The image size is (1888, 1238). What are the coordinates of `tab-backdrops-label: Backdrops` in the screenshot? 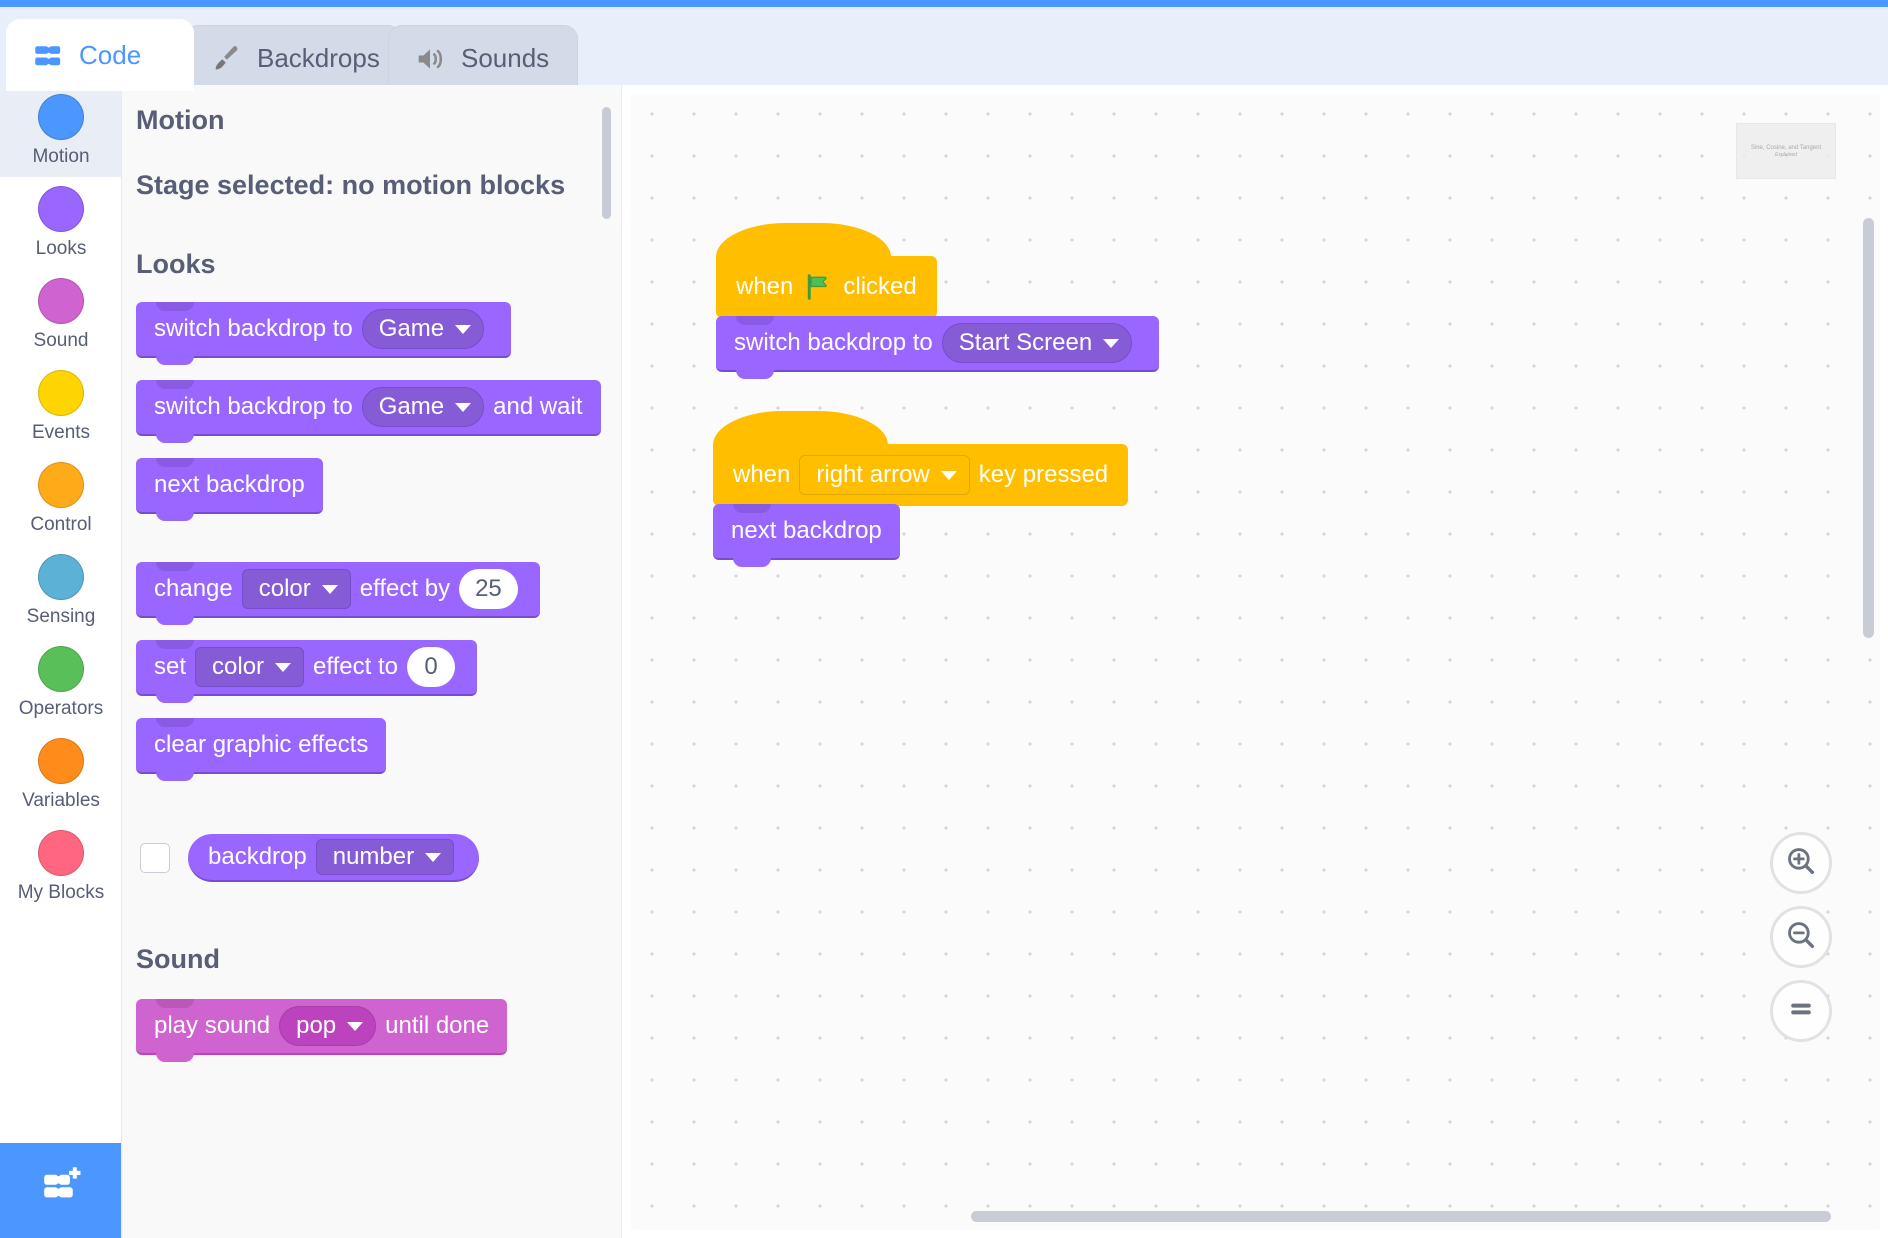 It's located at (318, 58).